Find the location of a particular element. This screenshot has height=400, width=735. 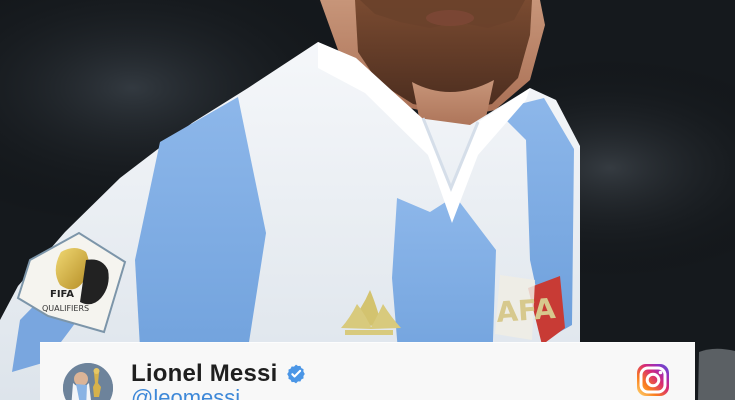

svg-text: QUALIFIERS is located at coordinates (65, 308).